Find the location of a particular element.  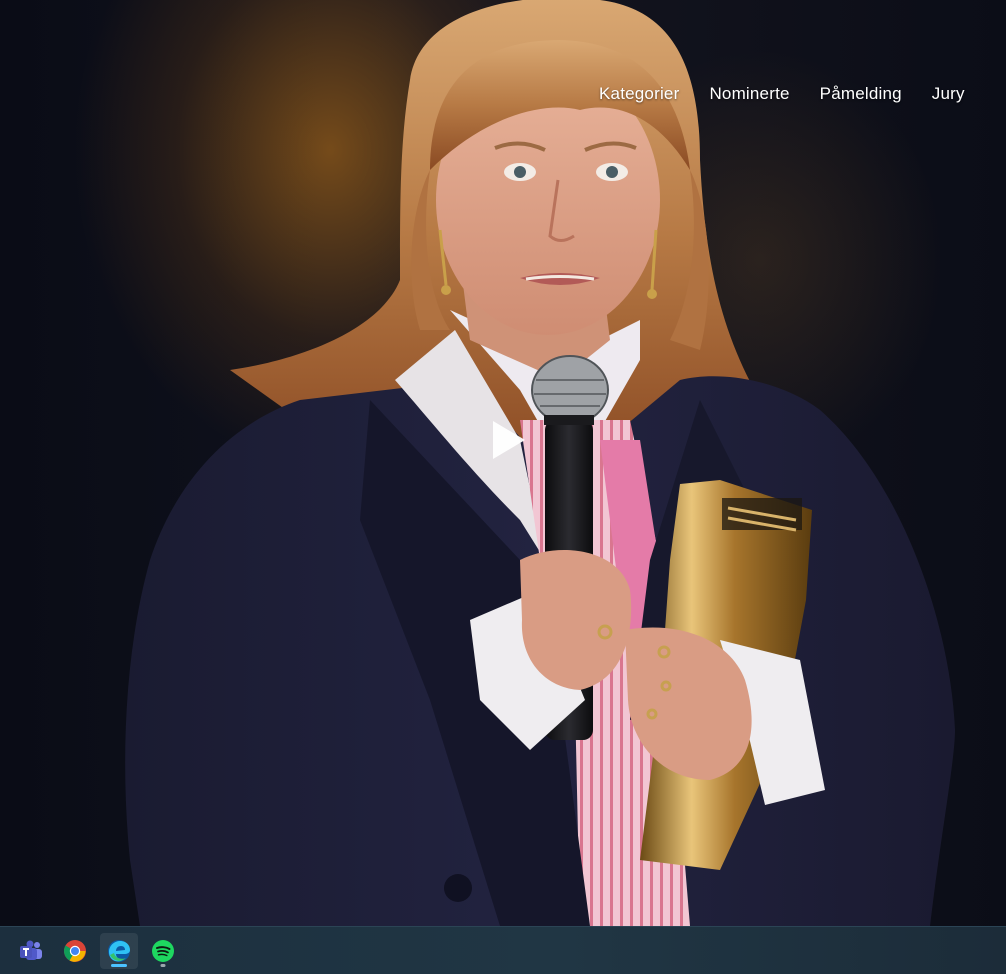

play-icon is located at coordinates (509, 440).